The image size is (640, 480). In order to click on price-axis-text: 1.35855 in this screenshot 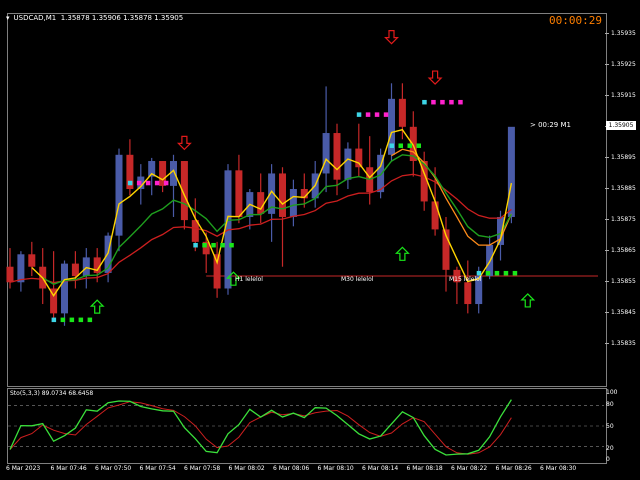, I will do `click(623, 282)`.